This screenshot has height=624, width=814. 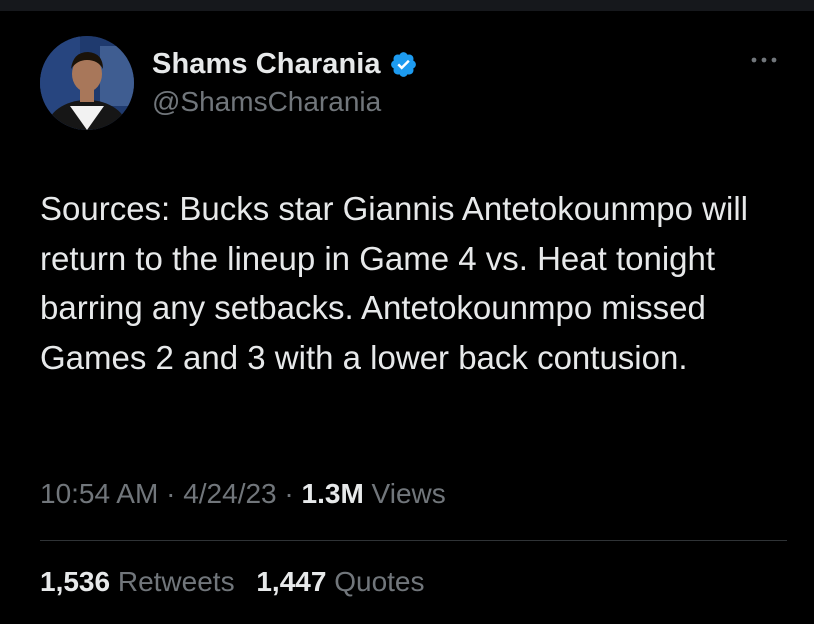 I want to click on engagement-stats: 1,536 Retweets 1,447 Quotes, so click(x=239, y=582).